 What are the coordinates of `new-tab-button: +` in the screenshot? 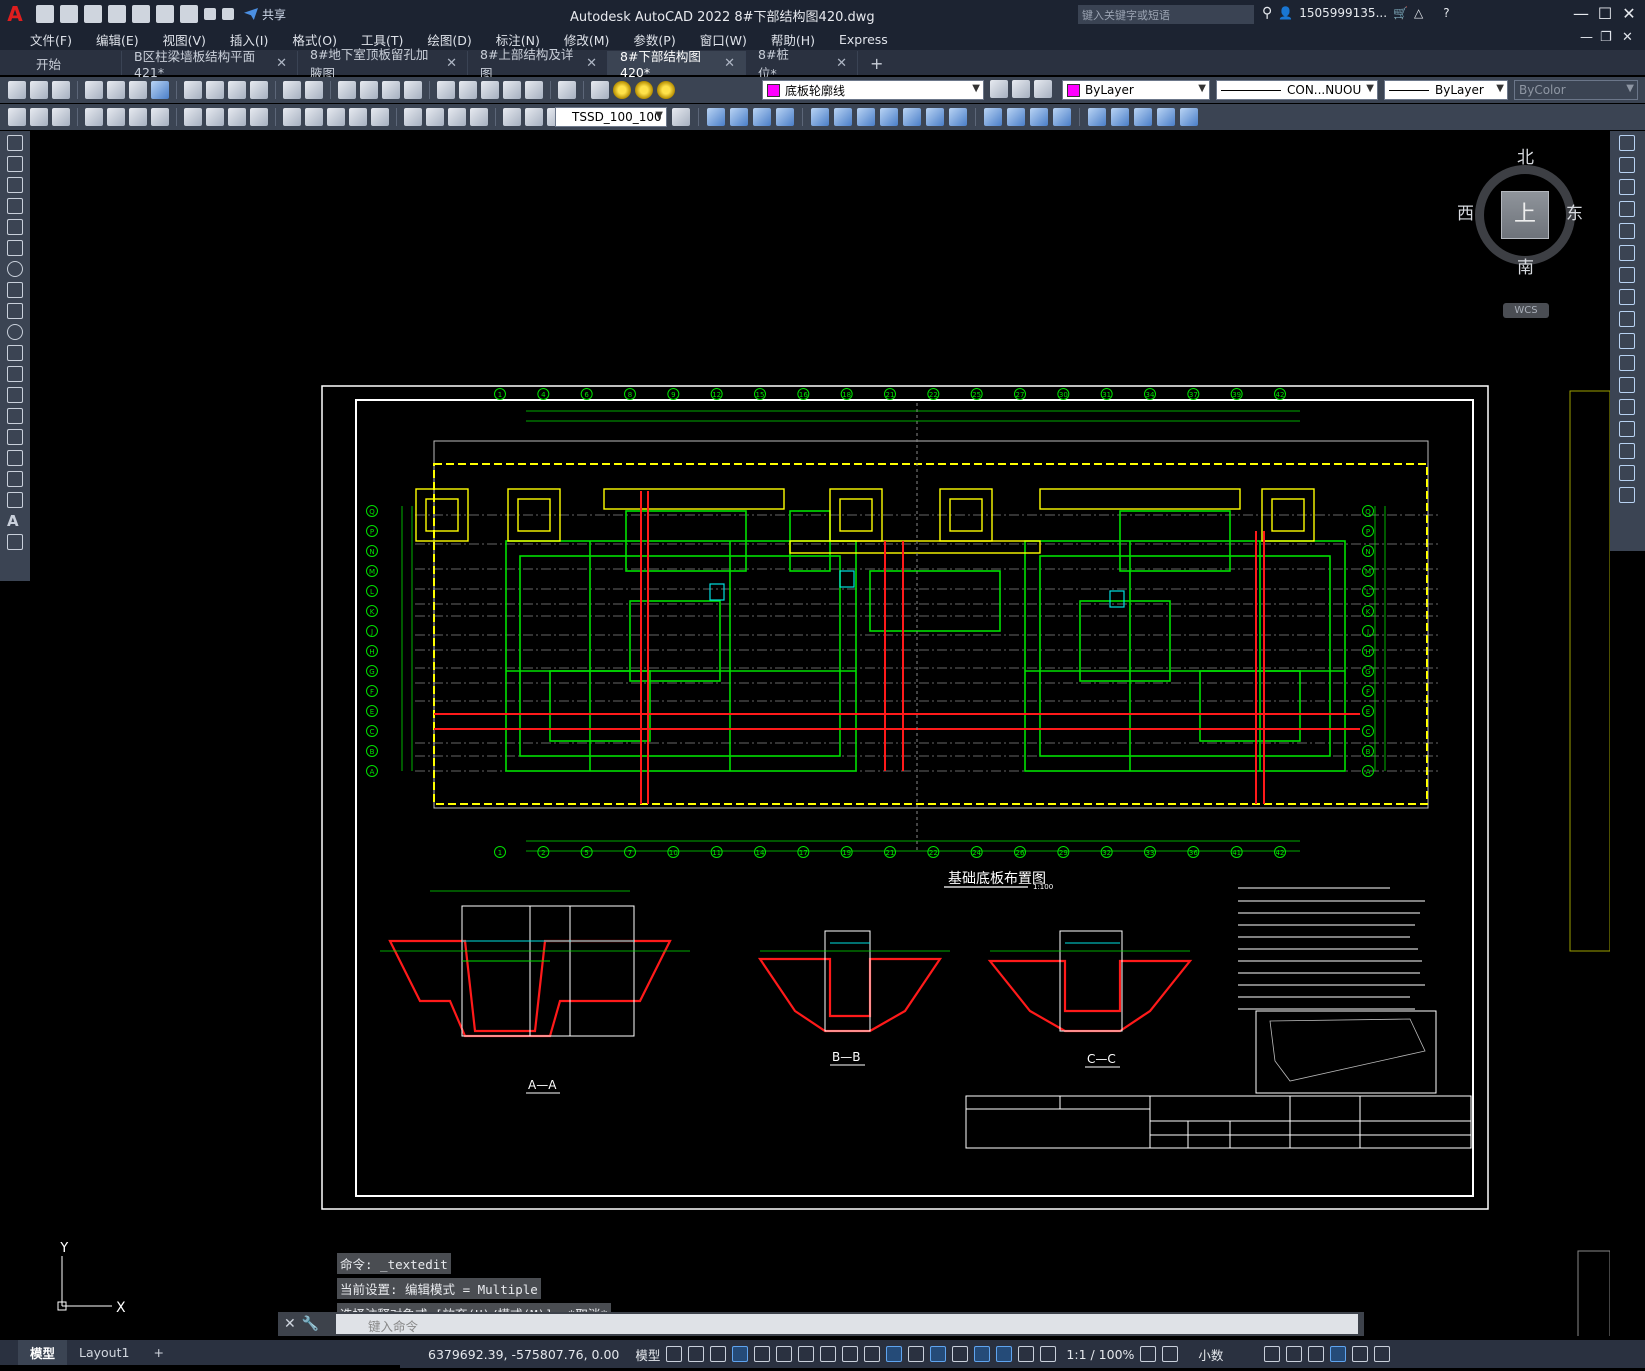 It's located at (876, 63).